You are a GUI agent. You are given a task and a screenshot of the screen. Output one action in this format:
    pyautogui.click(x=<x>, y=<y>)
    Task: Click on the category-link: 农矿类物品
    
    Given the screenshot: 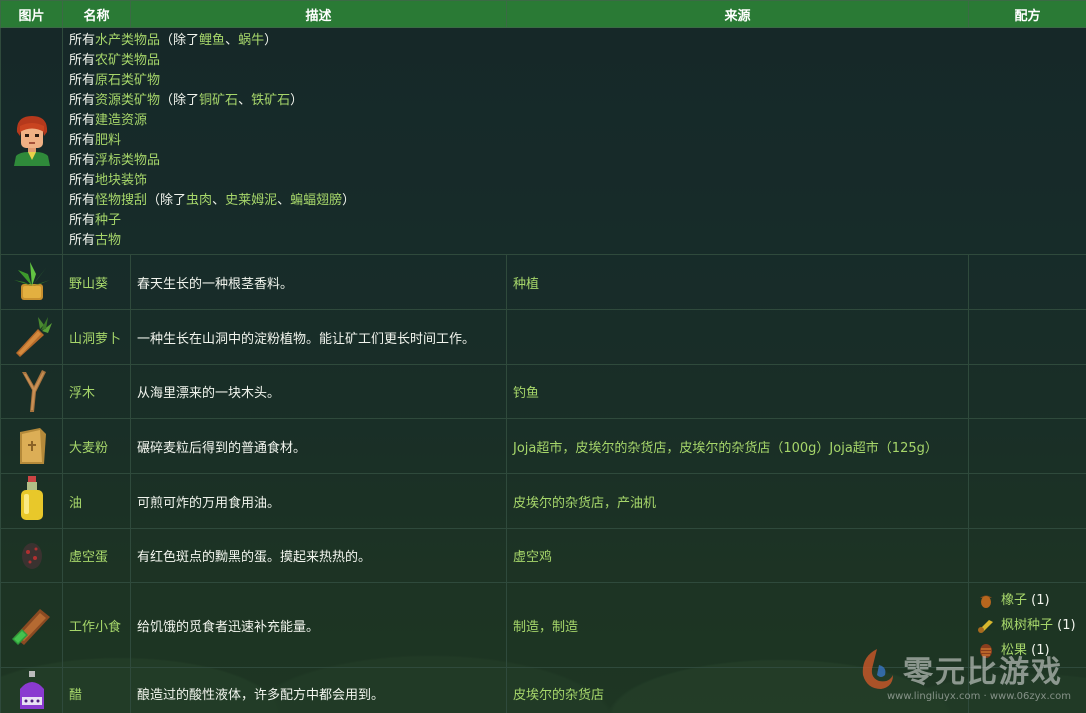 What is the action you would take?
    pyautogui.click(x=127, y=60)
    